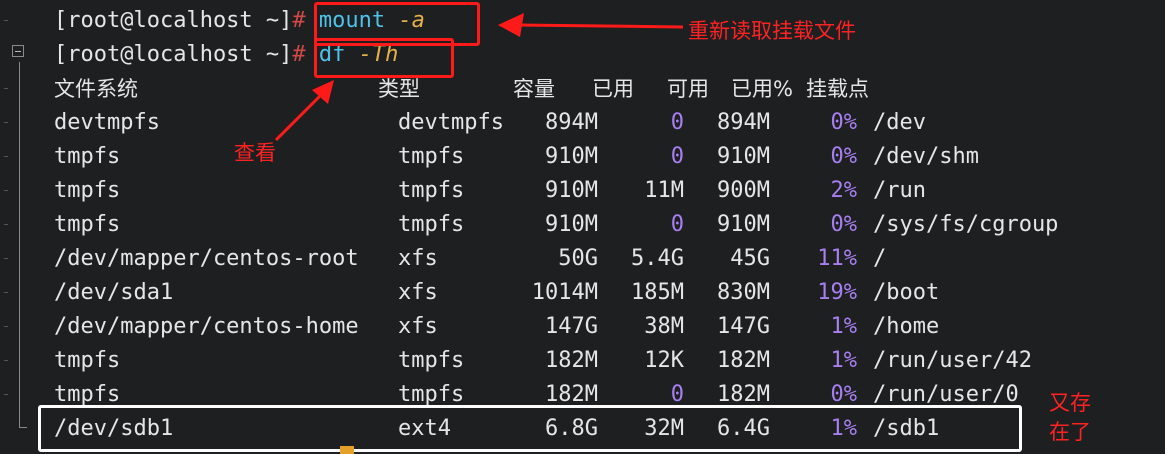 This screenshot has height=454, width=1165. I want to click on annotation-still-exists: 又存 在了, so click(1070, 417).